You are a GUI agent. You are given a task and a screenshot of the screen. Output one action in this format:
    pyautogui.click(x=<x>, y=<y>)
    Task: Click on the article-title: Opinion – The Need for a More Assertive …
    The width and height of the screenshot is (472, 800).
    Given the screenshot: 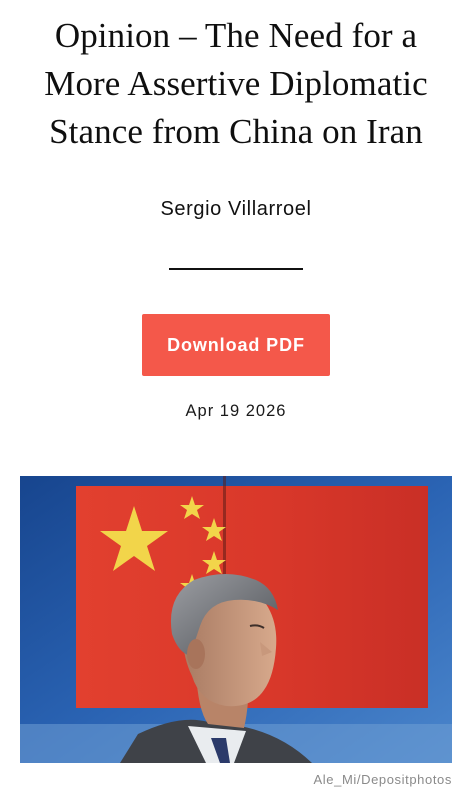 What is the action you would take?
    pyautogui.click(x=236, y=83)
    